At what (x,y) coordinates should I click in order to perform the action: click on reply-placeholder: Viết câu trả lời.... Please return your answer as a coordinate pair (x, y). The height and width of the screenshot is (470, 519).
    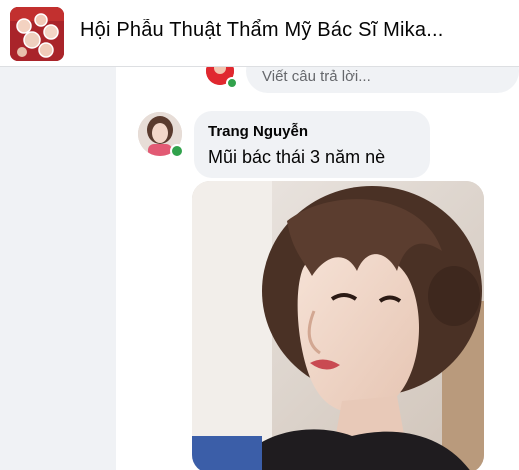
    Looking at the image, I should click on (316, 76).